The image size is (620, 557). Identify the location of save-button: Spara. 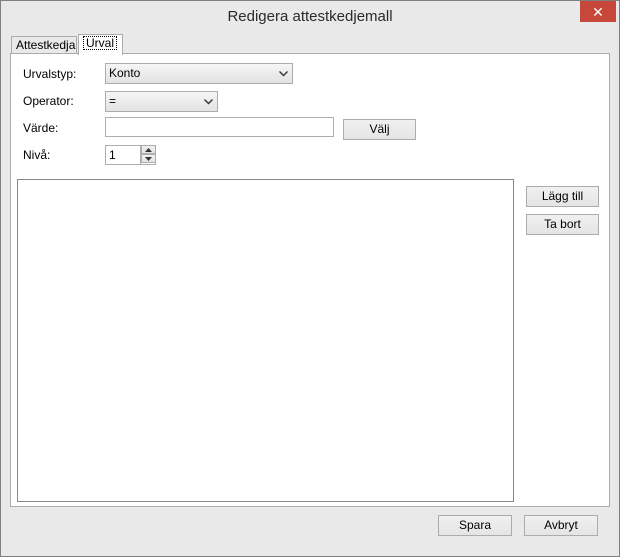
(475, 525).